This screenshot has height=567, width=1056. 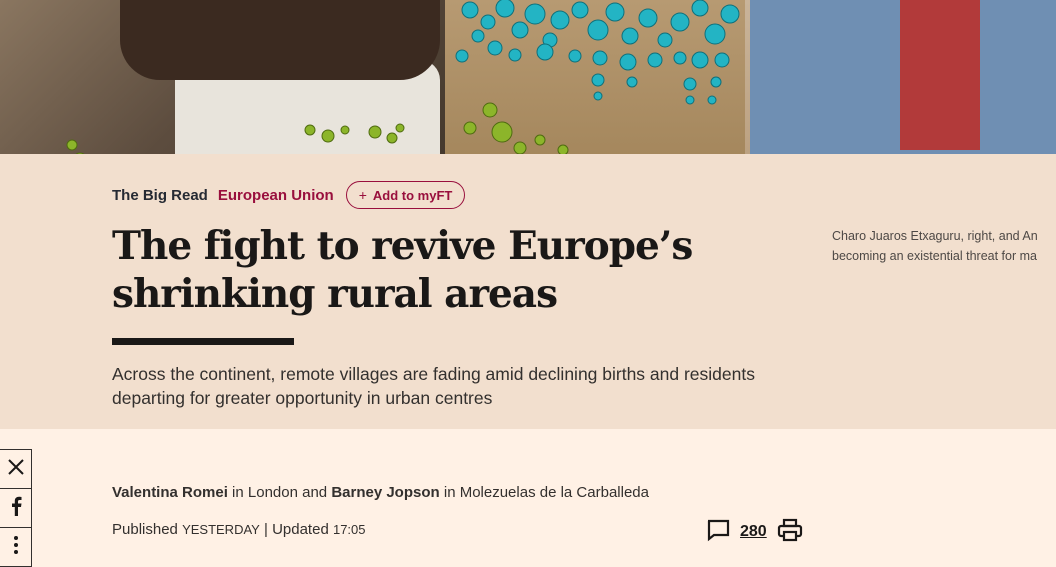 What do you see at coordinates (935, 236) in the screenshot?
I see `caption-line-1: Charo Juaros Etxaguru, right, and An` at bounding box center [935, 236].